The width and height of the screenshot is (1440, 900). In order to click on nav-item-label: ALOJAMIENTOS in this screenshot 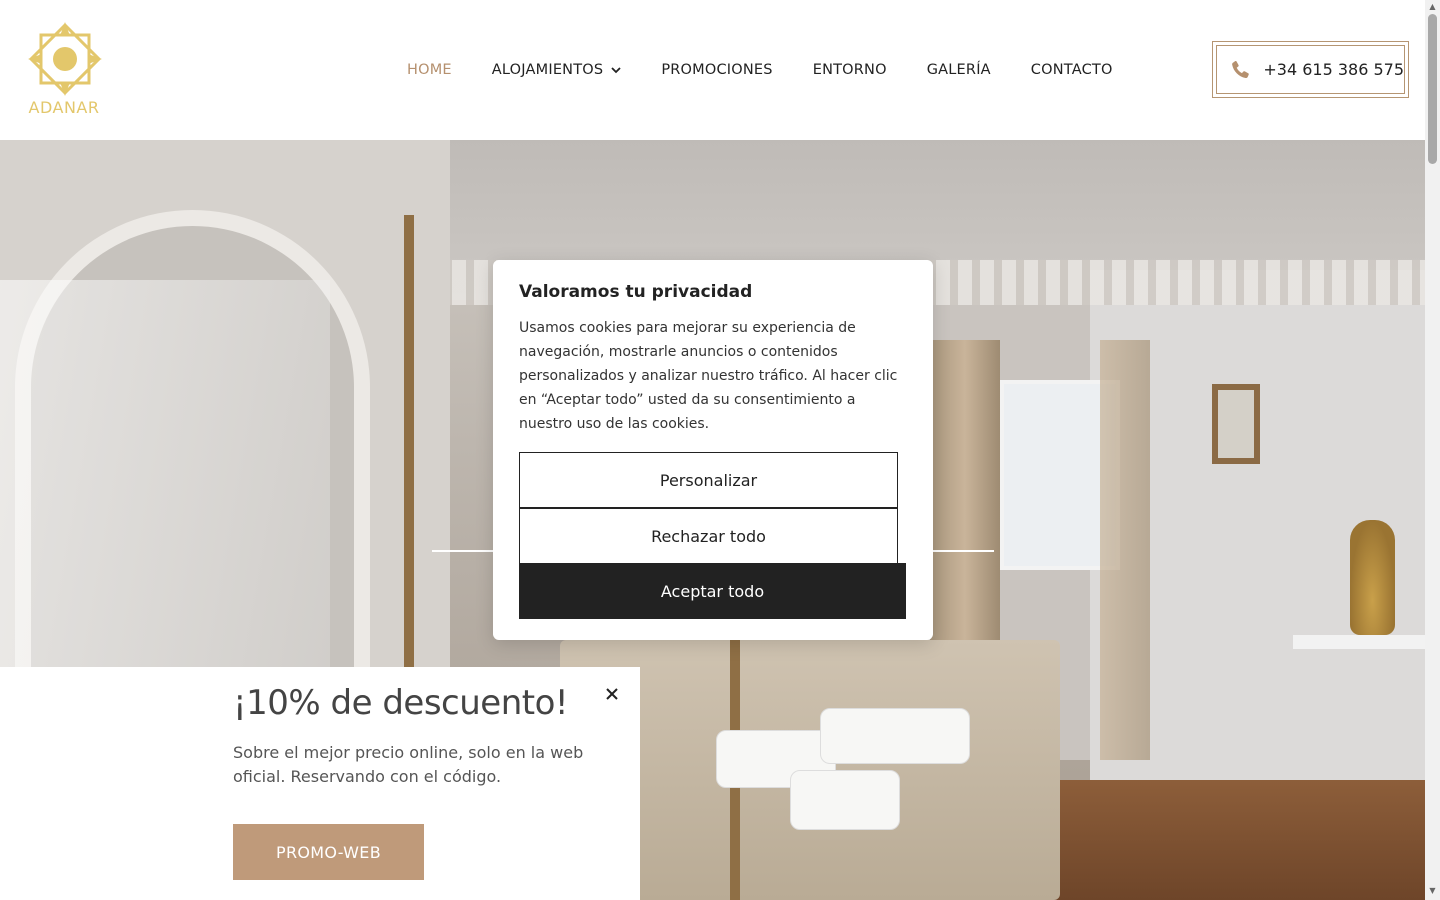, I will do `click(547, 70)`.